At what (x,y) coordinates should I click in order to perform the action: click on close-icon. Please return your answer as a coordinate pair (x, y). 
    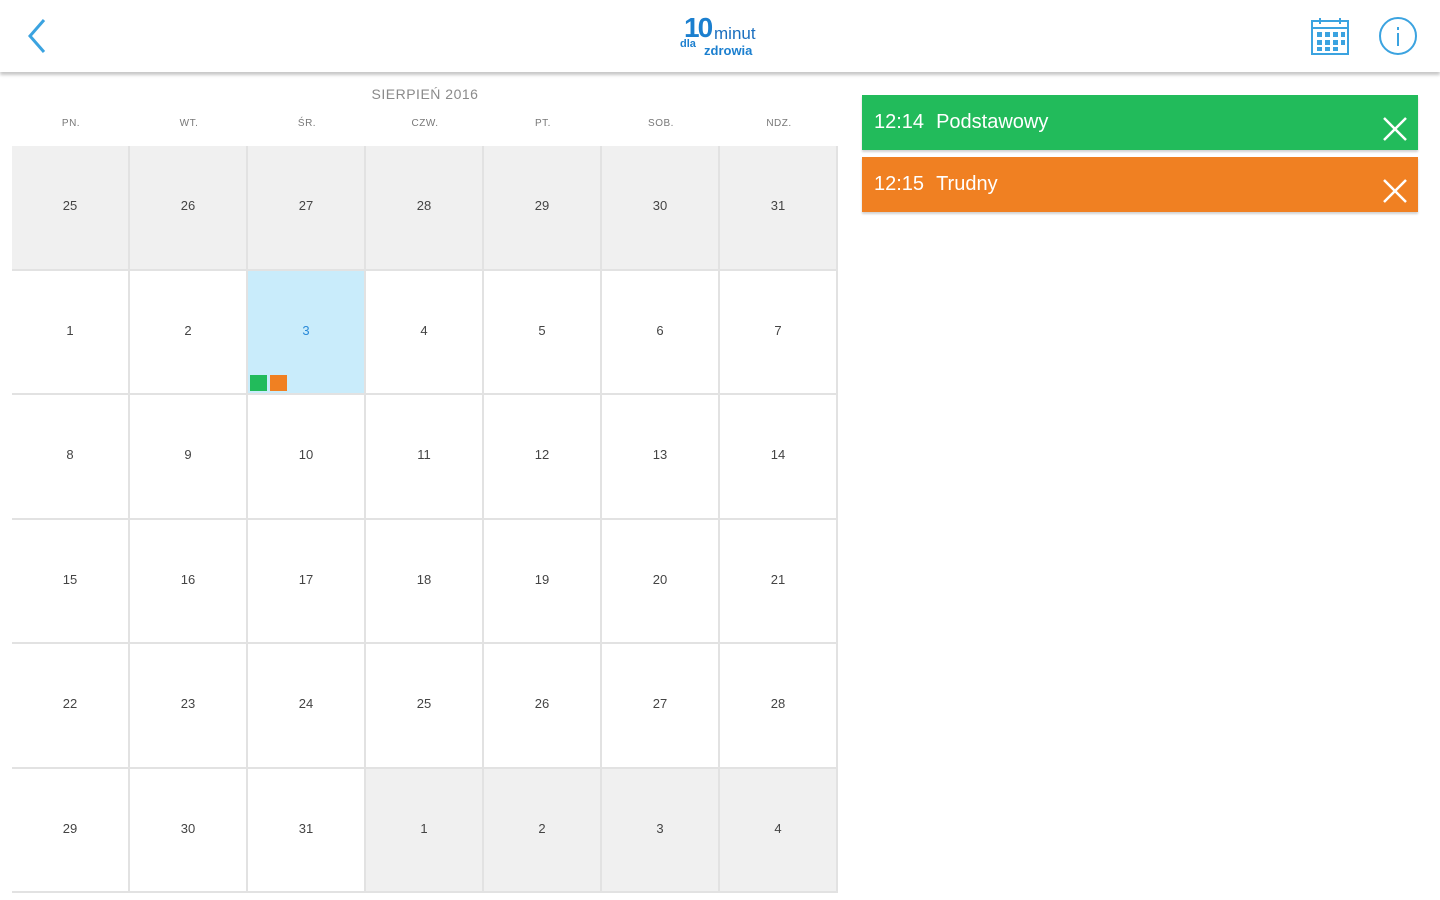
    Looking at the image, I should click on (1395, 129).